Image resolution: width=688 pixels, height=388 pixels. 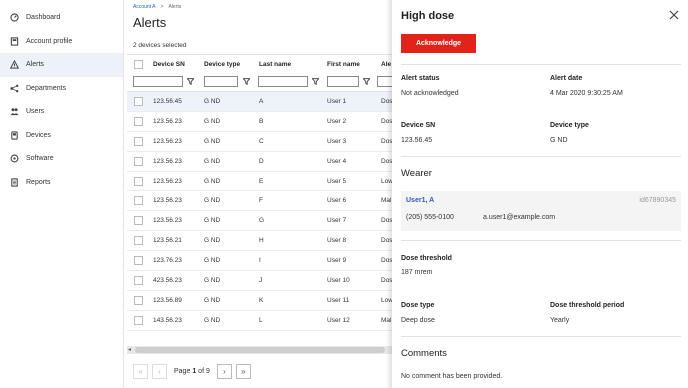 I want to click on cell-last: G, so click(x=262, y=221).